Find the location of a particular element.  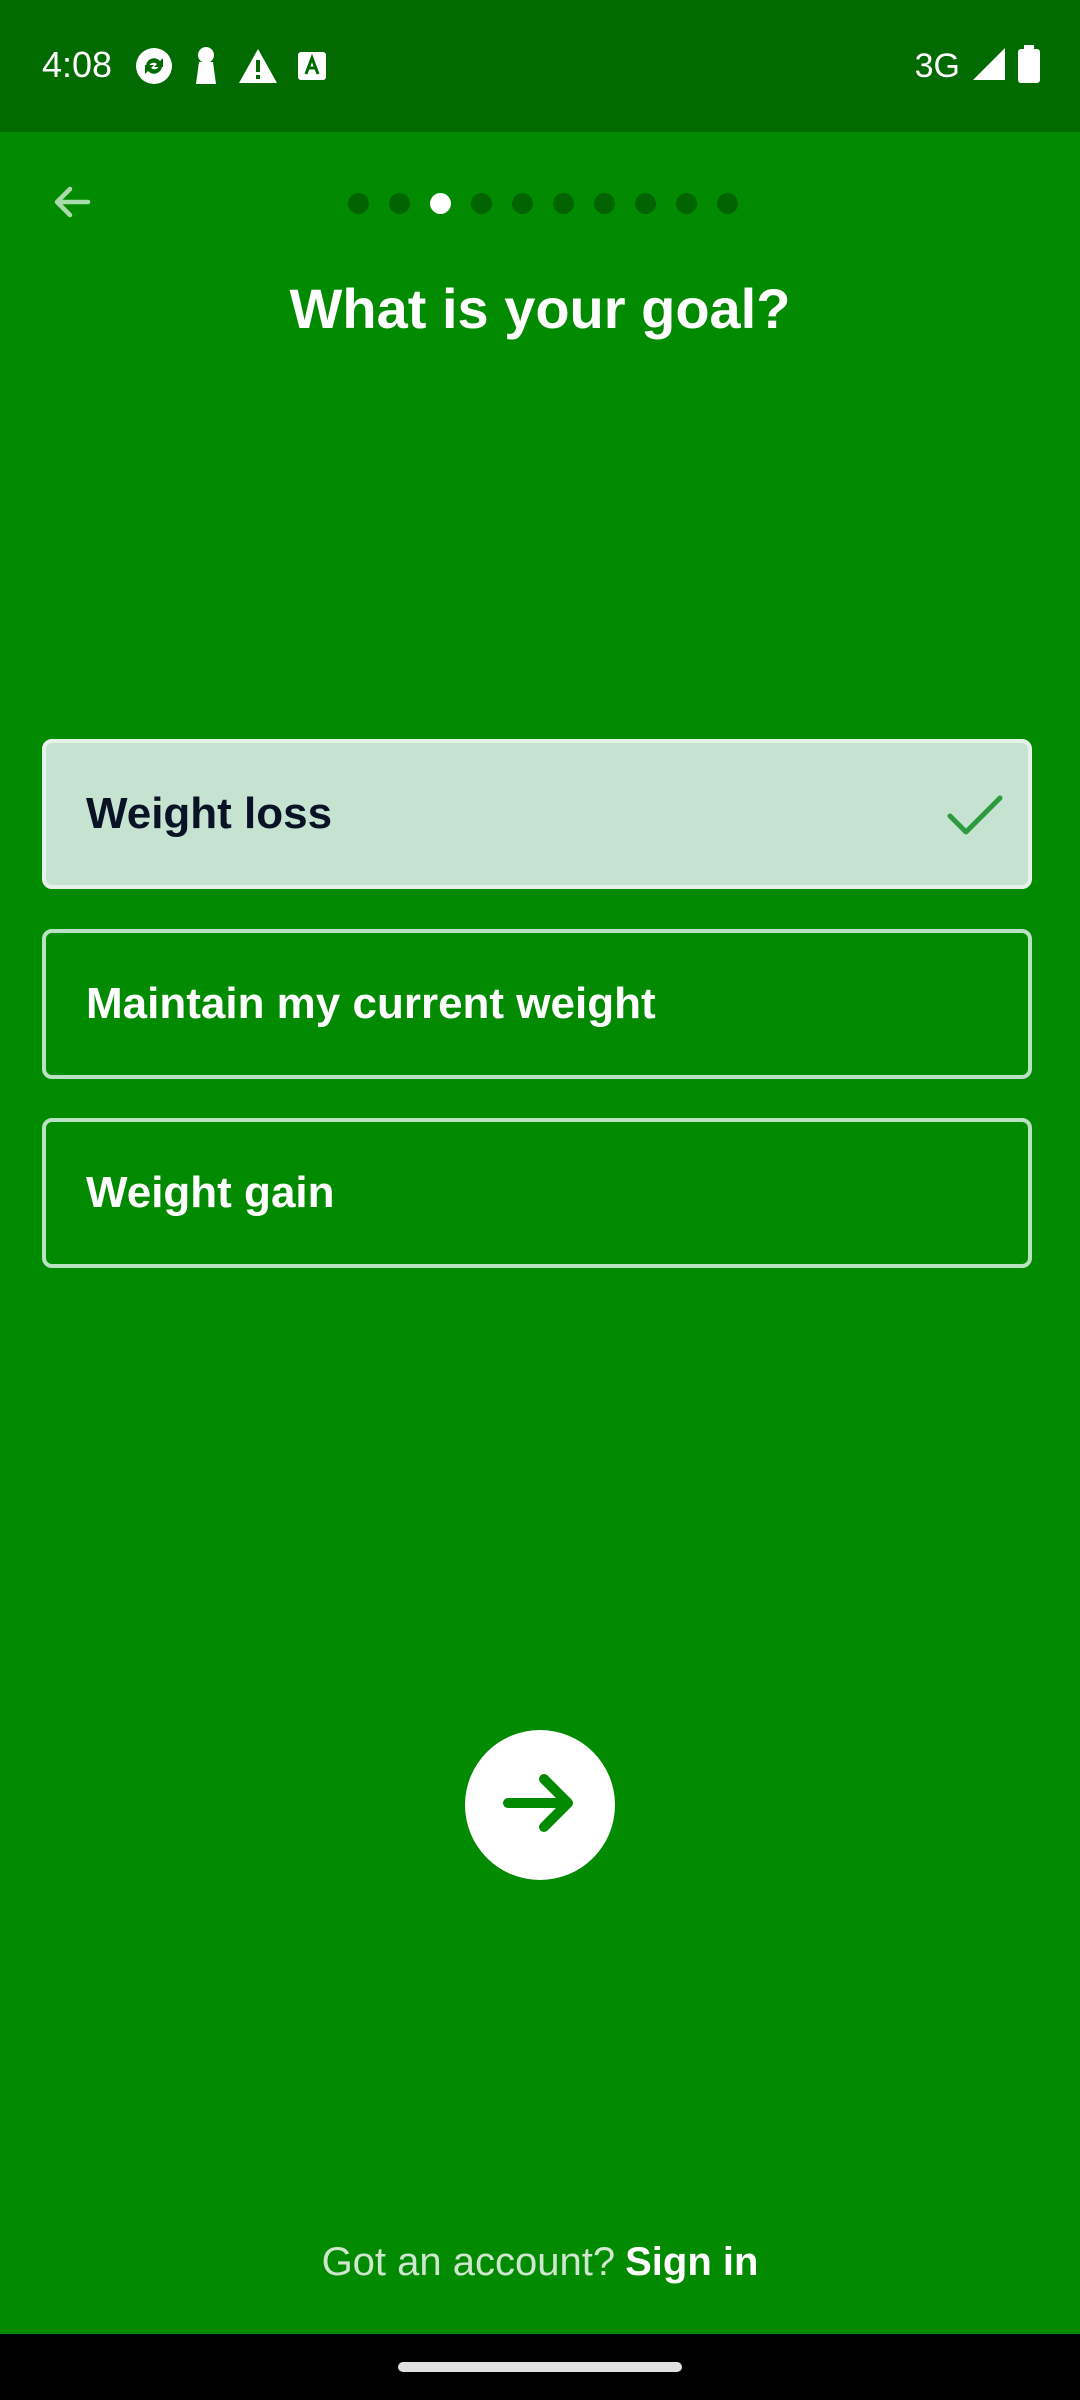

network-type: 3G is located at coordinates (937, 65).